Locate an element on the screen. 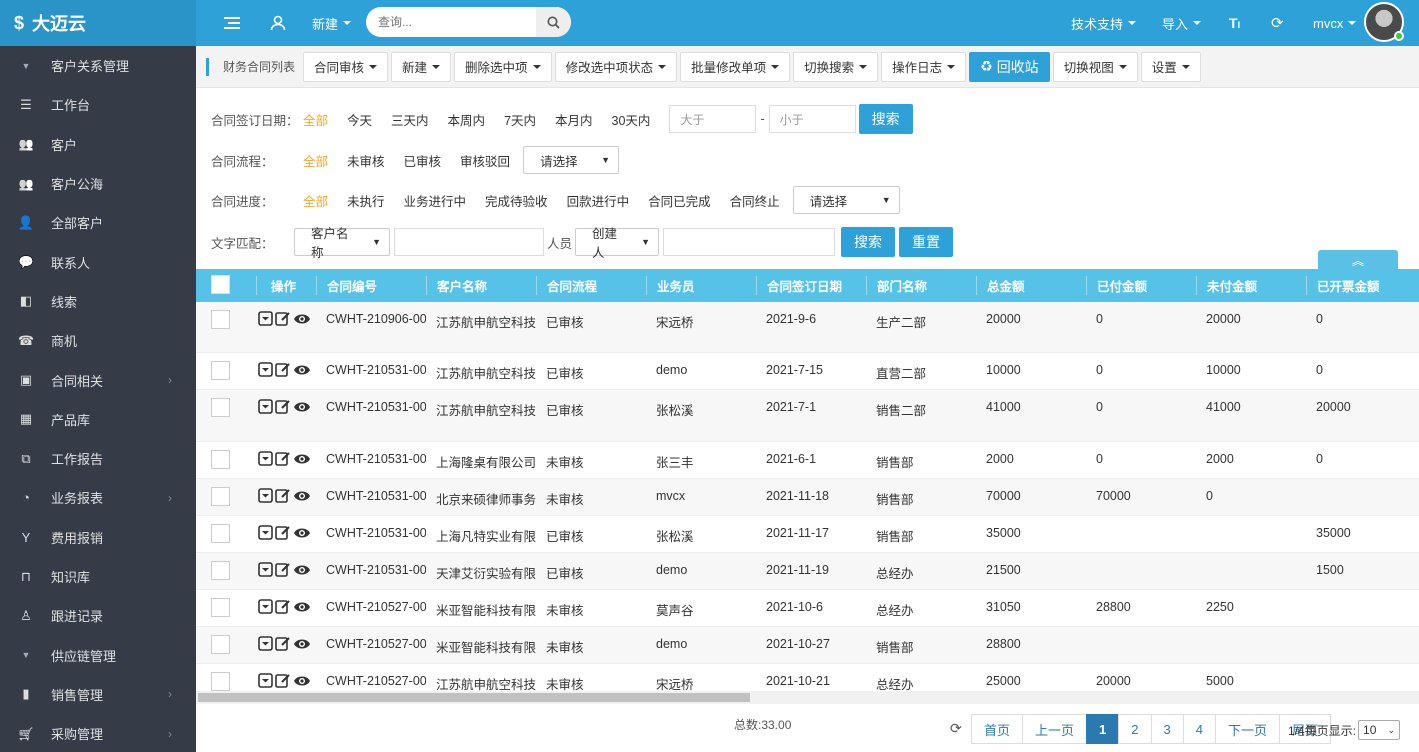  column-header: 客户名称 is located at coordinates (481, 285).